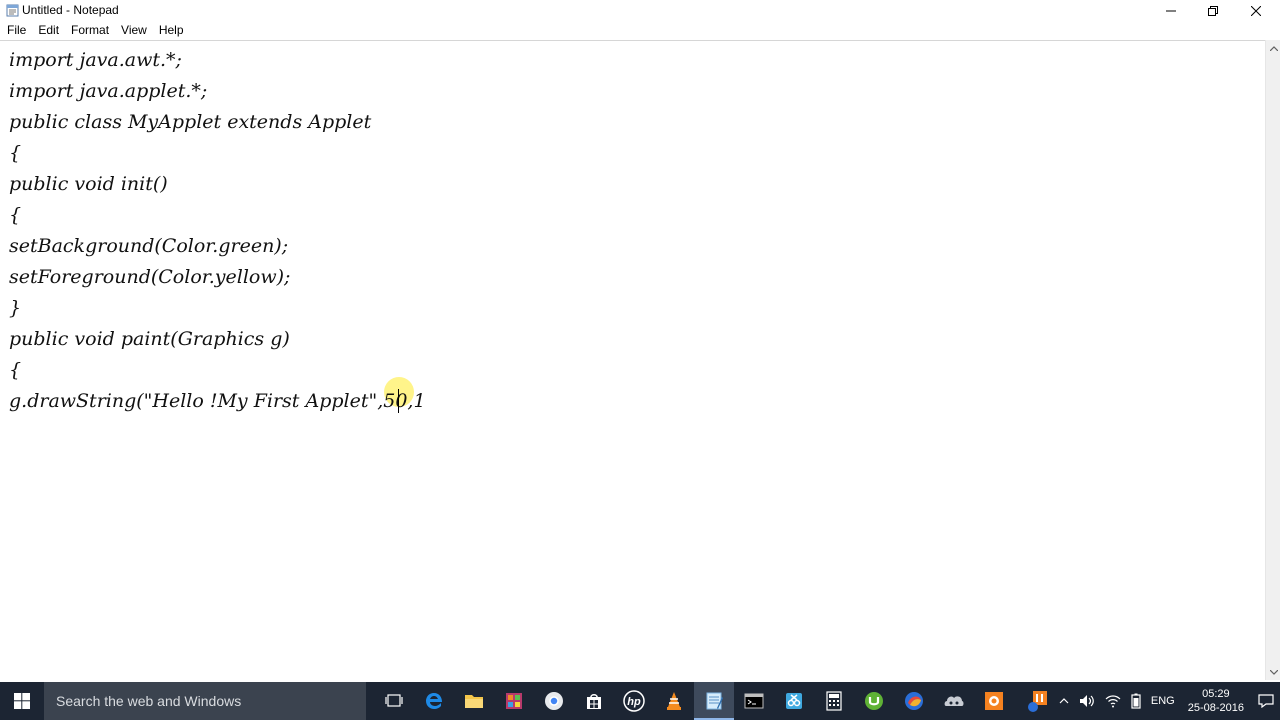 The image size is (1280, 720). I want to click on utorrent-icon, so click(874, 701).